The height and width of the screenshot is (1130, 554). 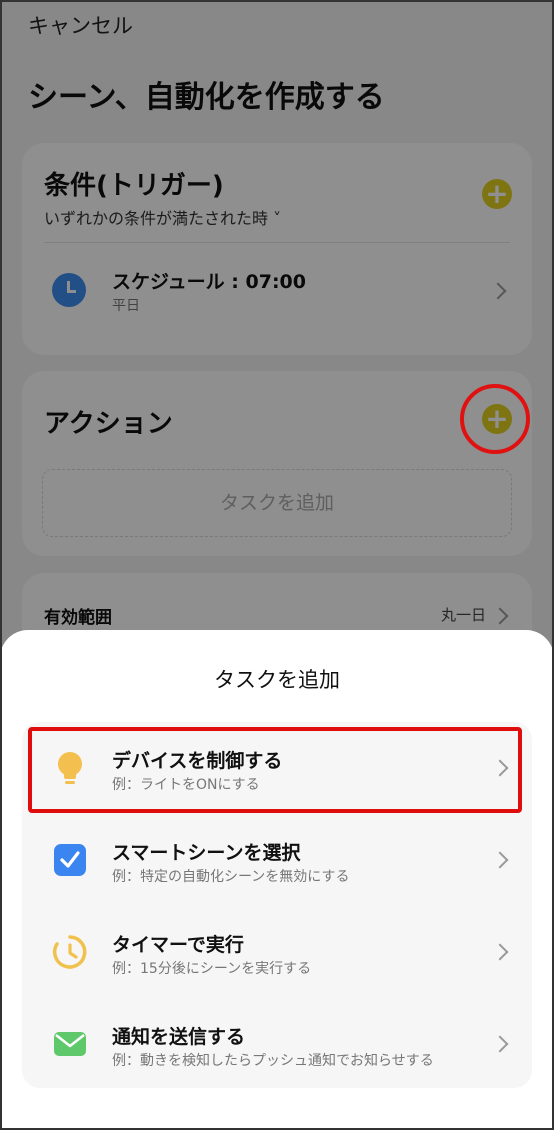 I want to click on list-item-smart-scene: スマートシーンを選択 例：特定の自動化シーンを無効にする, so click(x=277, y=860).